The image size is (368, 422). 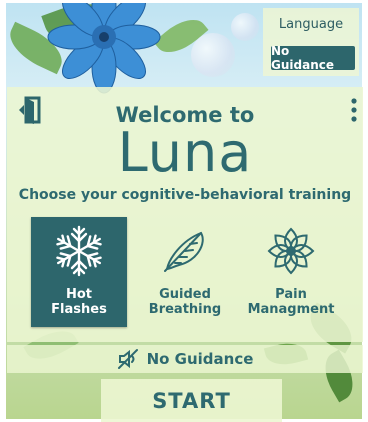 What do you see at coordinates (185, 302) in the screenshot?
I see `training-option-label: Guided Breathing` at bounding box center [185, 302].